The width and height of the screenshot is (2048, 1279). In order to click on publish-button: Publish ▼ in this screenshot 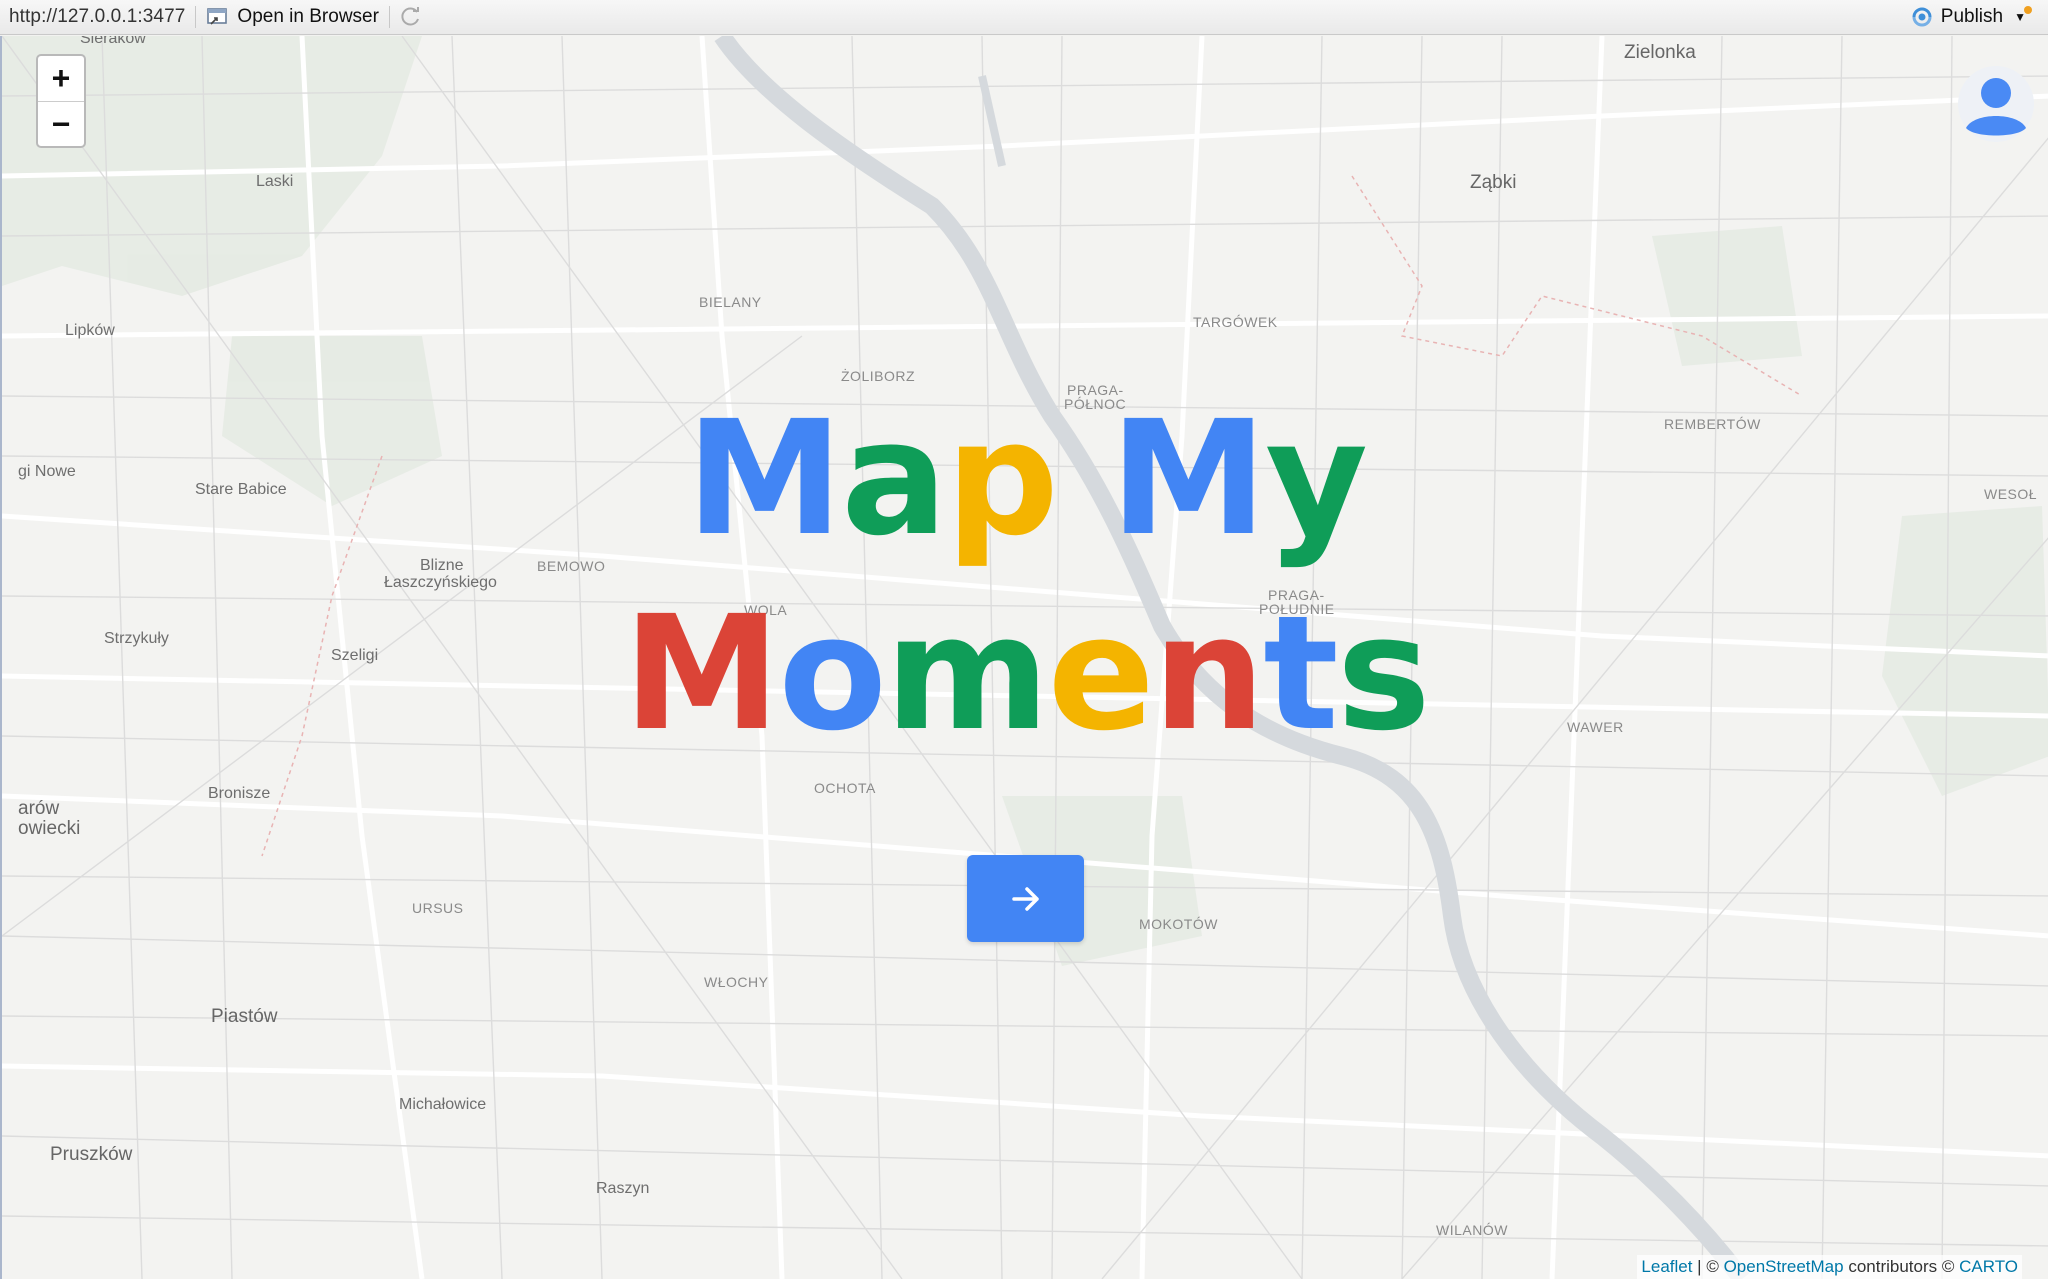, I will do `click(1971, 17)`.